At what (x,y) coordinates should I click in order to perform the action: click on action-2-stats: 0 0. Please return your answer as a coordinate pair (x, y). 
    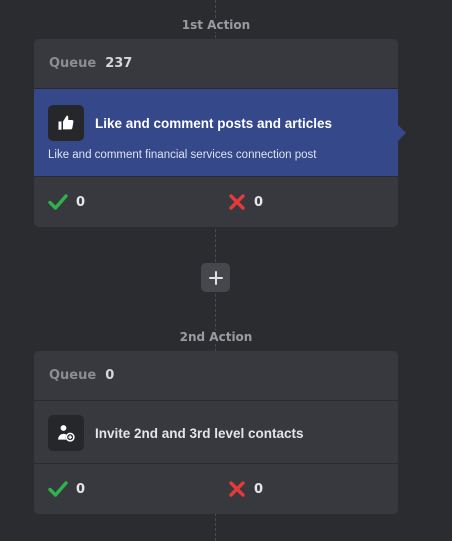
    Looking at the image, I should click on (216, 489).